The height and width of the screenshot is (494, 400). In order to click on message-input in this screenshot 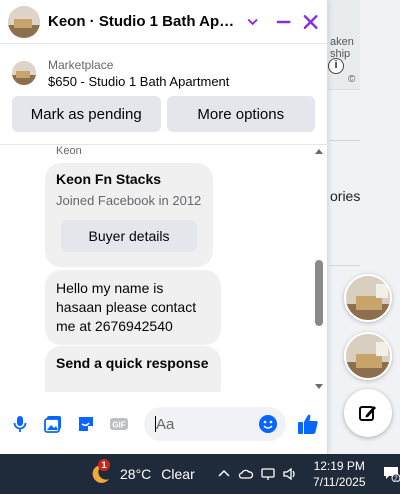, I will do `click(206, 424)`.